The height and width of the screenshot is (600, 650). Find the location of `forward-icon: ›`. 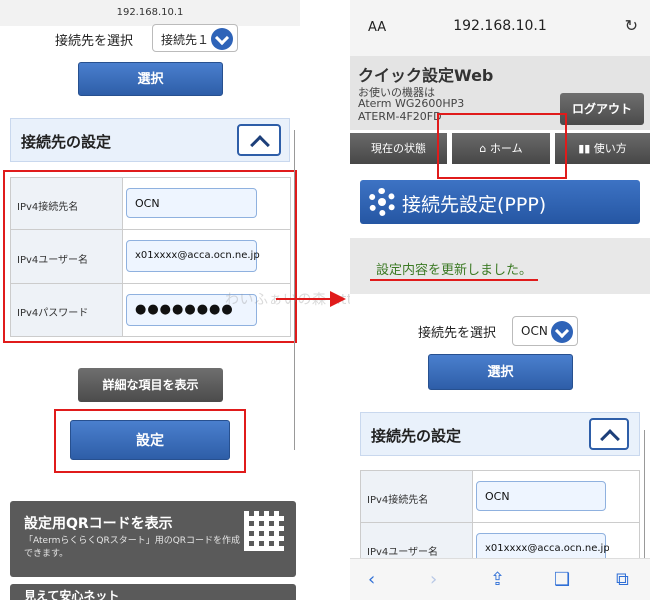

forward-icon: › is located at coordinates (433, 579).